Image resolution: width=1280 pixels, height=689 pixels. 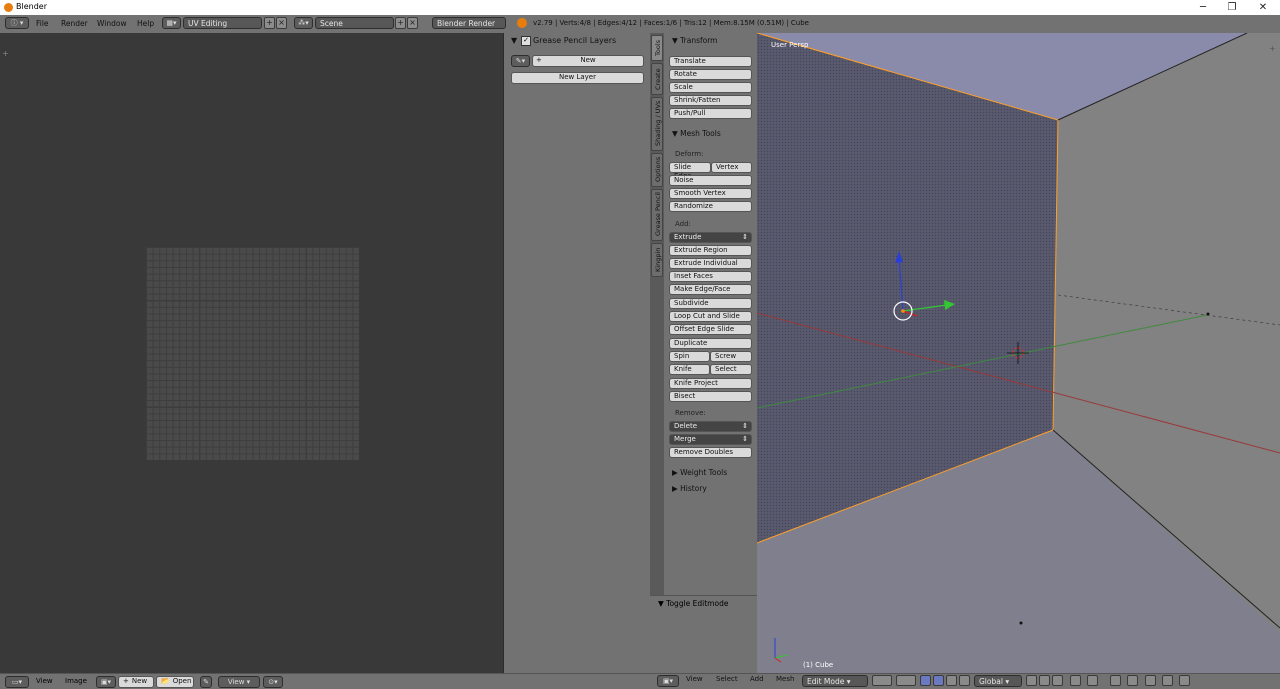 What do you see at coordinates (1232, 7) in the screenshot?
I see `maximize-button: ❐` at bounding box center [1232, 7].